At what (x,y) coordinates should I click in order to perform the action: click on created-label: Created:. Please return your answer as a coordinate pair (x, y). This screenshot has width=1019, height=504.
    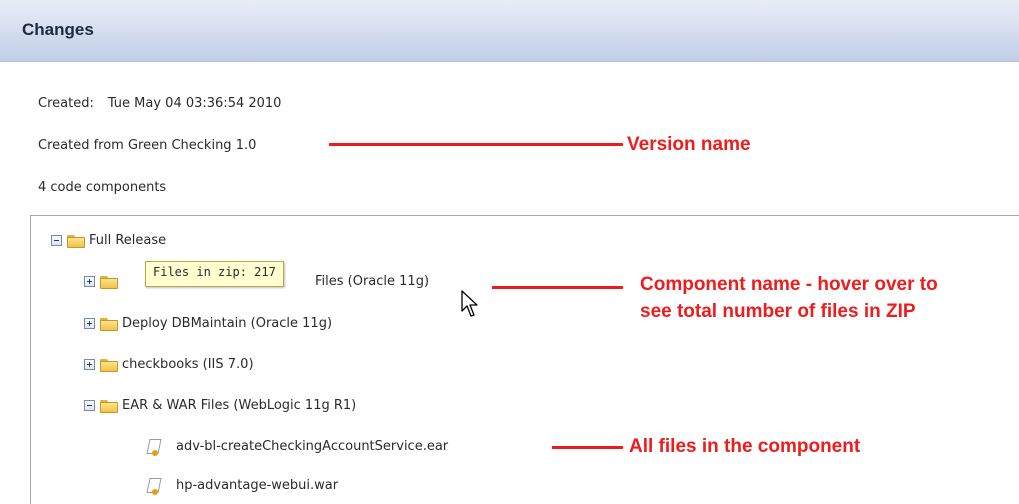
    Looking at the image, I should click on (66, 103).